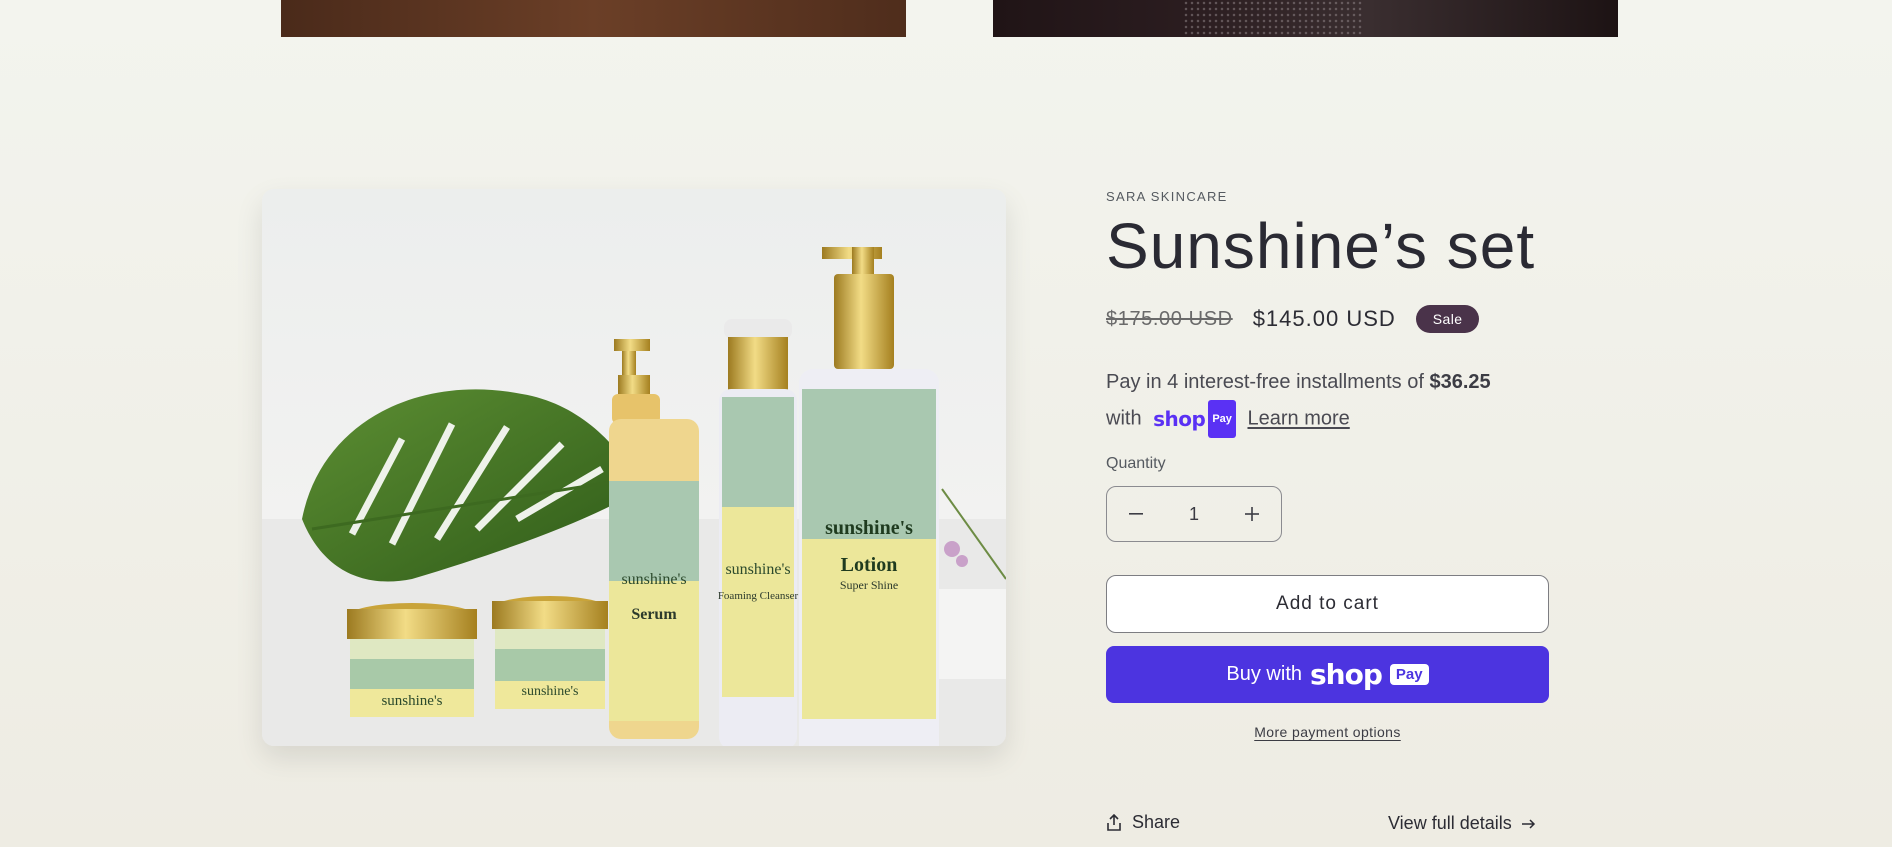 The width and height of the screenshot is (1892, 847). I want to click on arrow-right-icon, so click(1528, 823).